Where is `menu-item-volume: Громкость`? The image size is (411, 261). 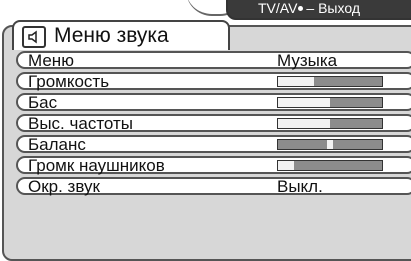 menu-item-volume: Громкость is located at coordinates (213, 81).